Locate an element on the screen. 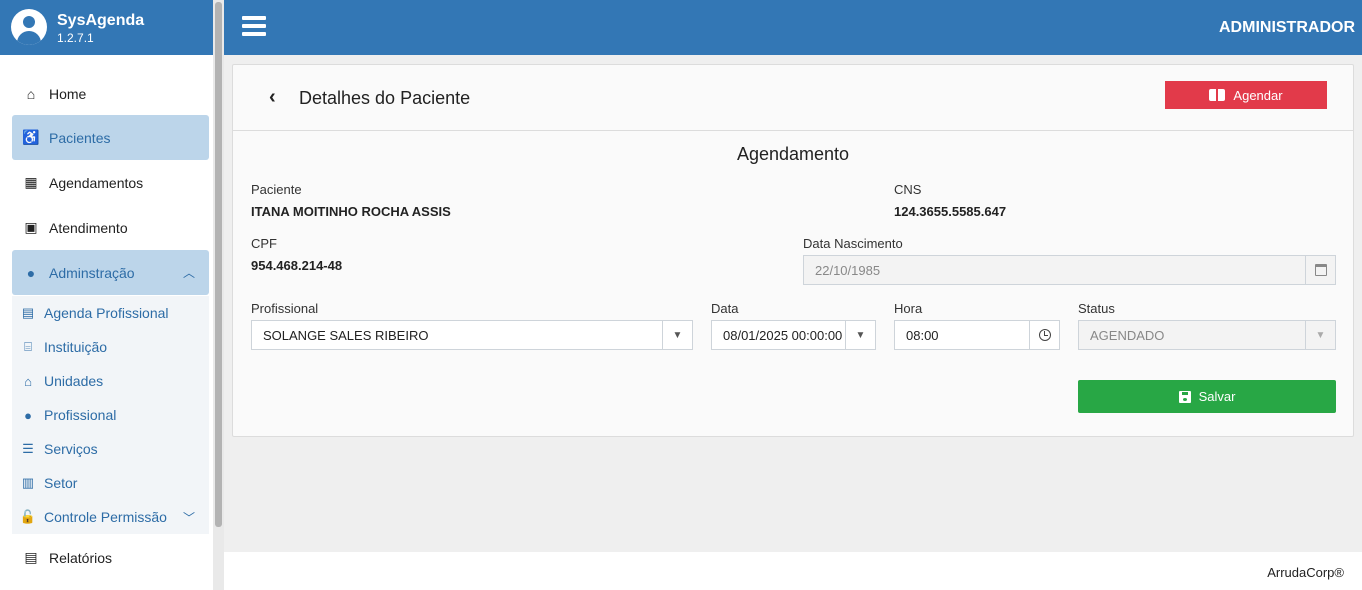 This screenshot has height=590, width=1362. calendar-picker-icon is located at coordinates (1320, 270).